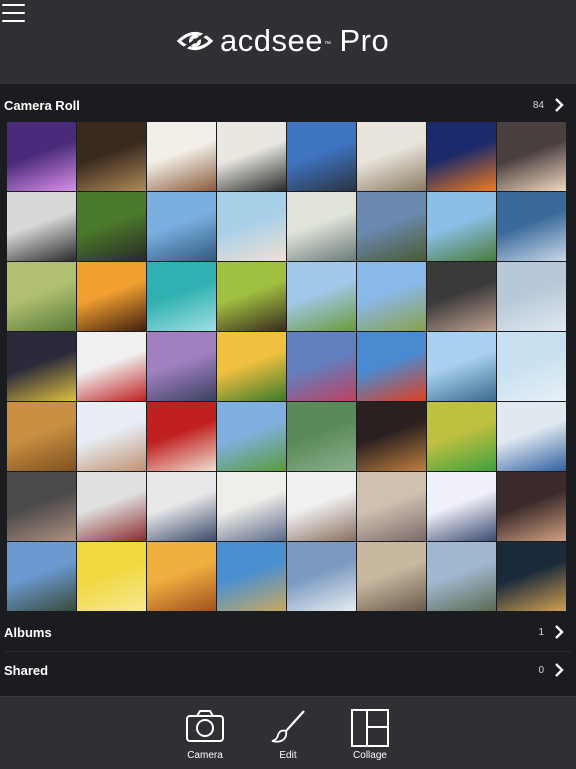 This screenshot has height=769, width=576. Describe the element at coordinates (181, 156) in the screenshot. I see `photo-thumbnail-sailboats` at that location.